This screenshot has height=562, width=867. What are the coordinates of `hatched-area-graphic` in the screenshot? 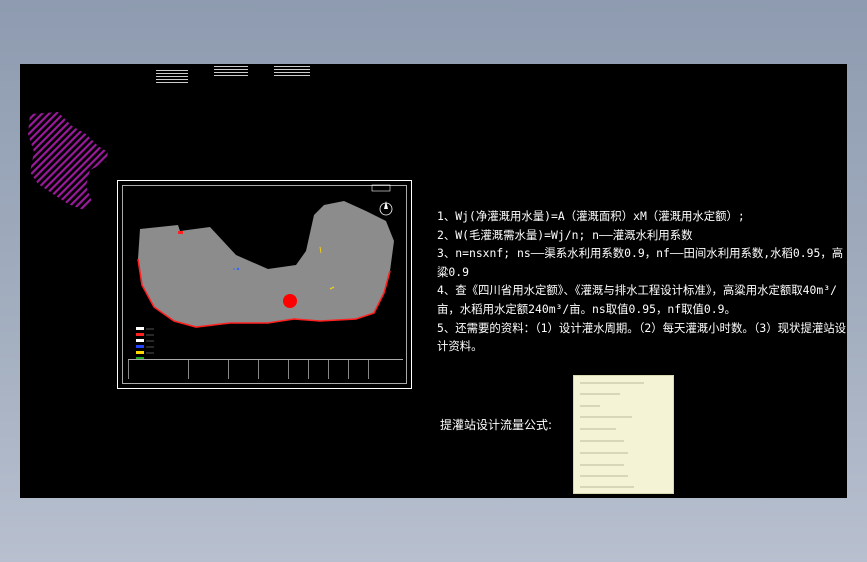 It's located at (68, 161).